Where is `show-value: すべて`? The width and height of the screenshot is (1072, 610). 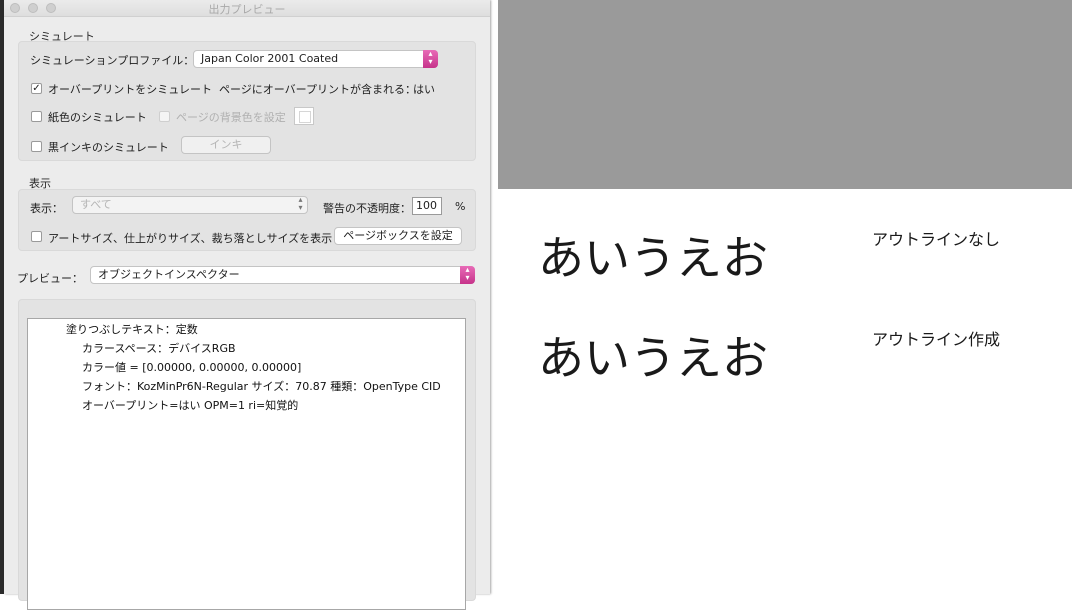 show-value: すべて is located at coordinates (96, 204).